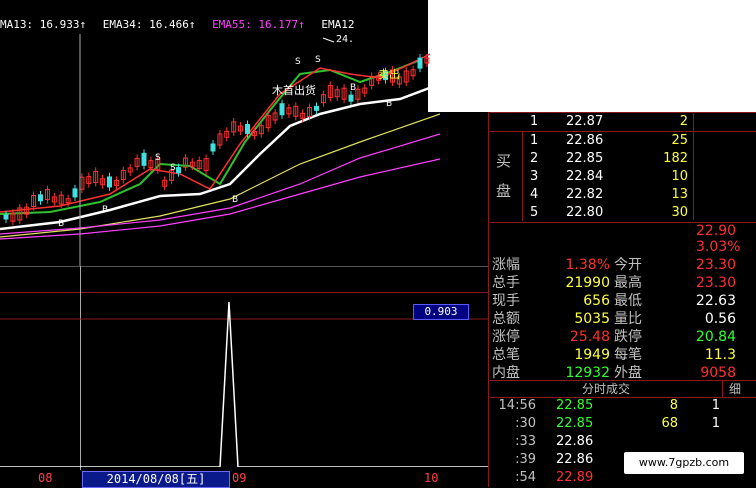 This screenshot has height=488, width=756. What do you see at coordinates (585, 158) in the screenshot?
I see `bid-price: 22.85` at bounding box center [585, 158].